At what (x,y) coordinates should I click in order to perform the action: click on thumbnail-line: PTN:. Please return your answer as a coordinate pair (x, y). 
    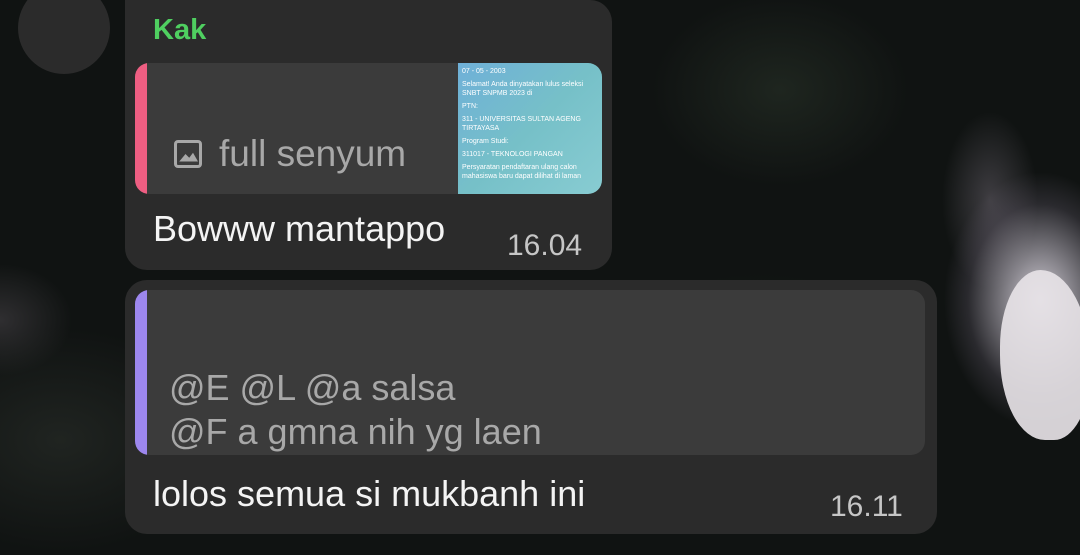
    Looking at the image, I should click on (470, 106).